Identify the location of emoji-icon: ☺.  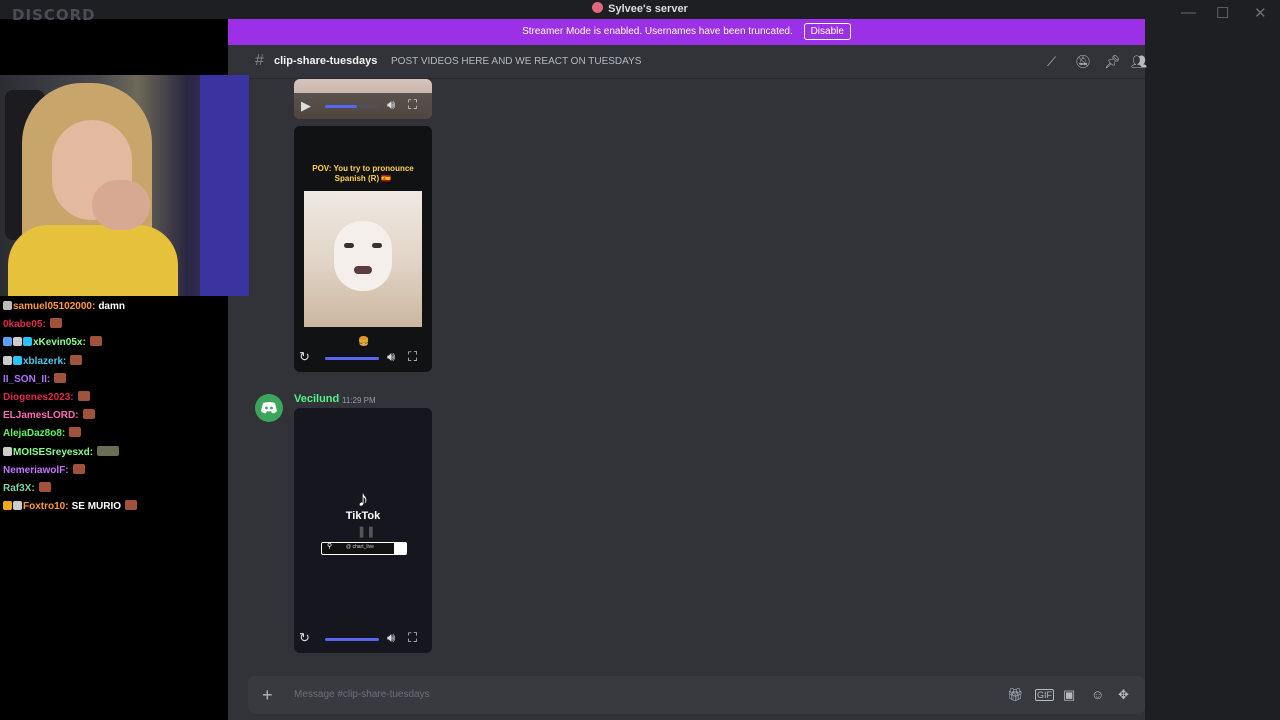
(1097, 694).